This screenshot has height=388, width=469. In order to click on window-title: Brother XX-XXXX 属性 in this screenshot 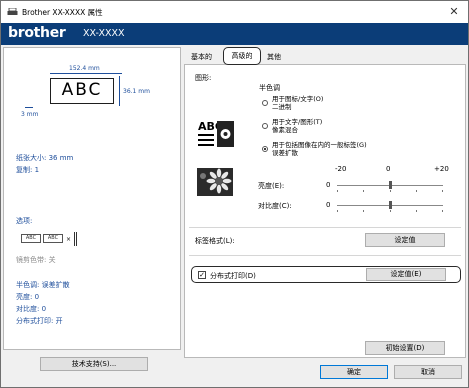, I will do `click(62, 12)`.